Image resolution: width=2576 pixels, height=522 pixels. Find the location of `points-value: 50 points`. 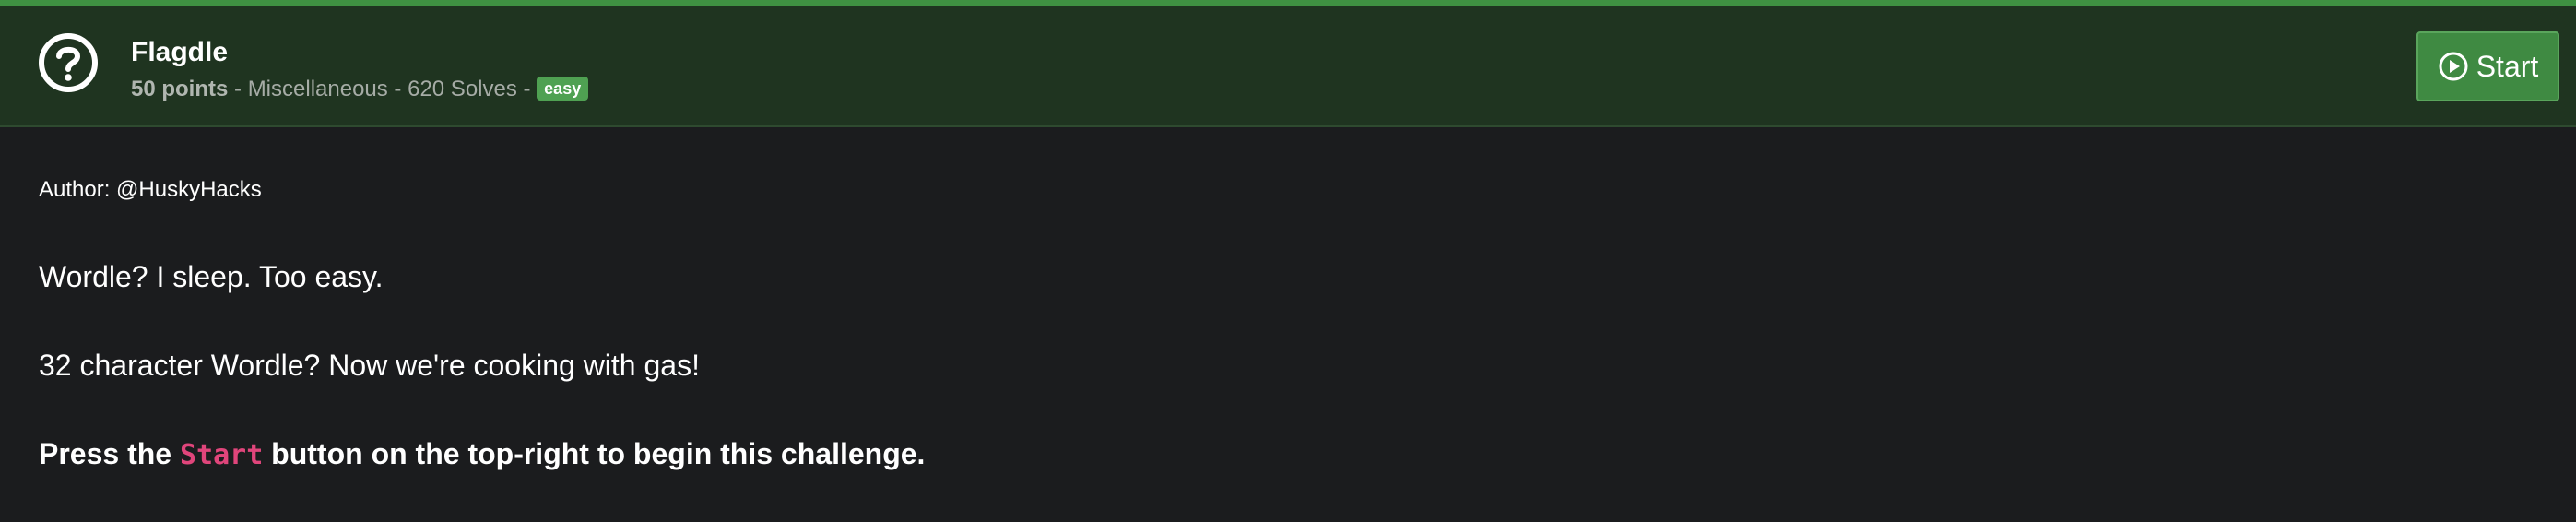

points-value: 50 points is located at coordinates (180, 89).